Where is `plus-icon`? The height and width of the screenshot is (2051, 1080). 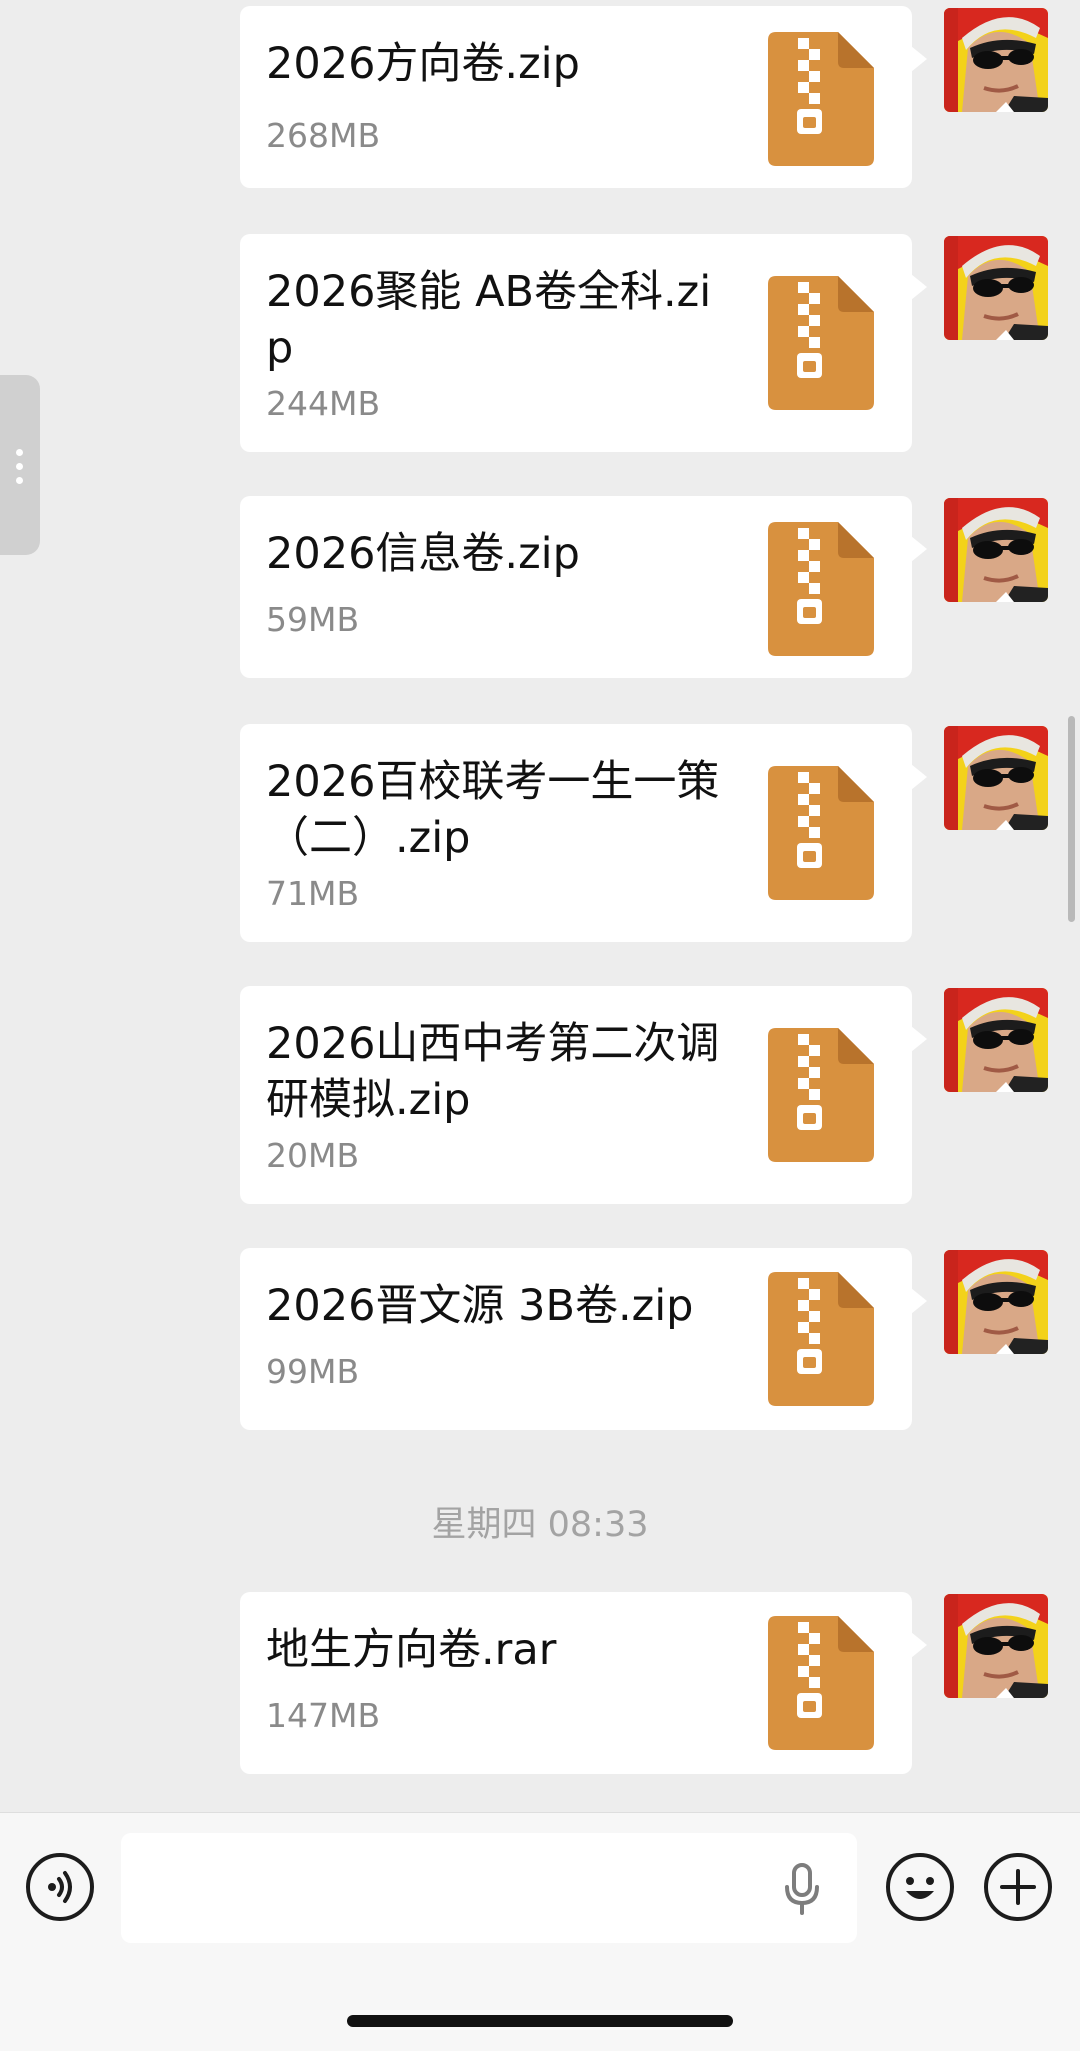 plus-icon is located at coordinates (1018, 1887).